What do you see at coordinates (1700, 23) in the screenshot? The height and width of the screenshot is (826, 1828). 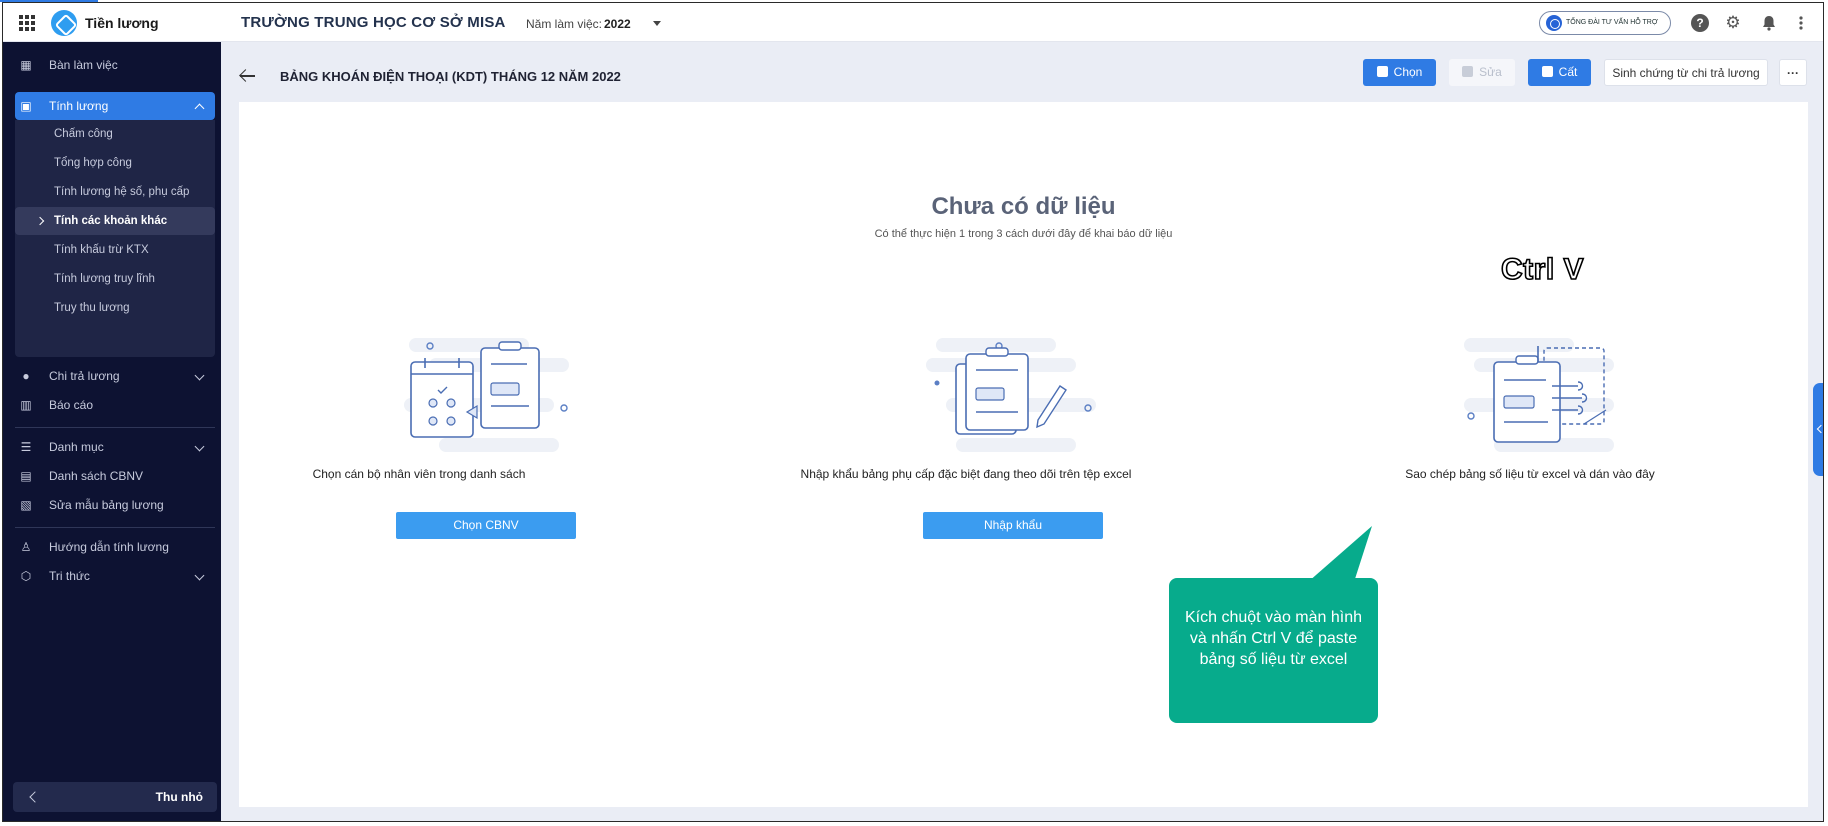 I see `help-icon: ?` at bounding box center [1700, 23].